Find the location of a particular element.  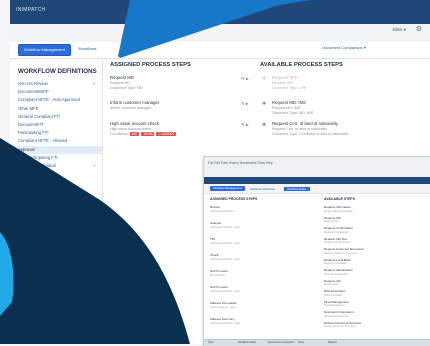

inset-row-sub: Request More Information is located at coordinates (338, 211).